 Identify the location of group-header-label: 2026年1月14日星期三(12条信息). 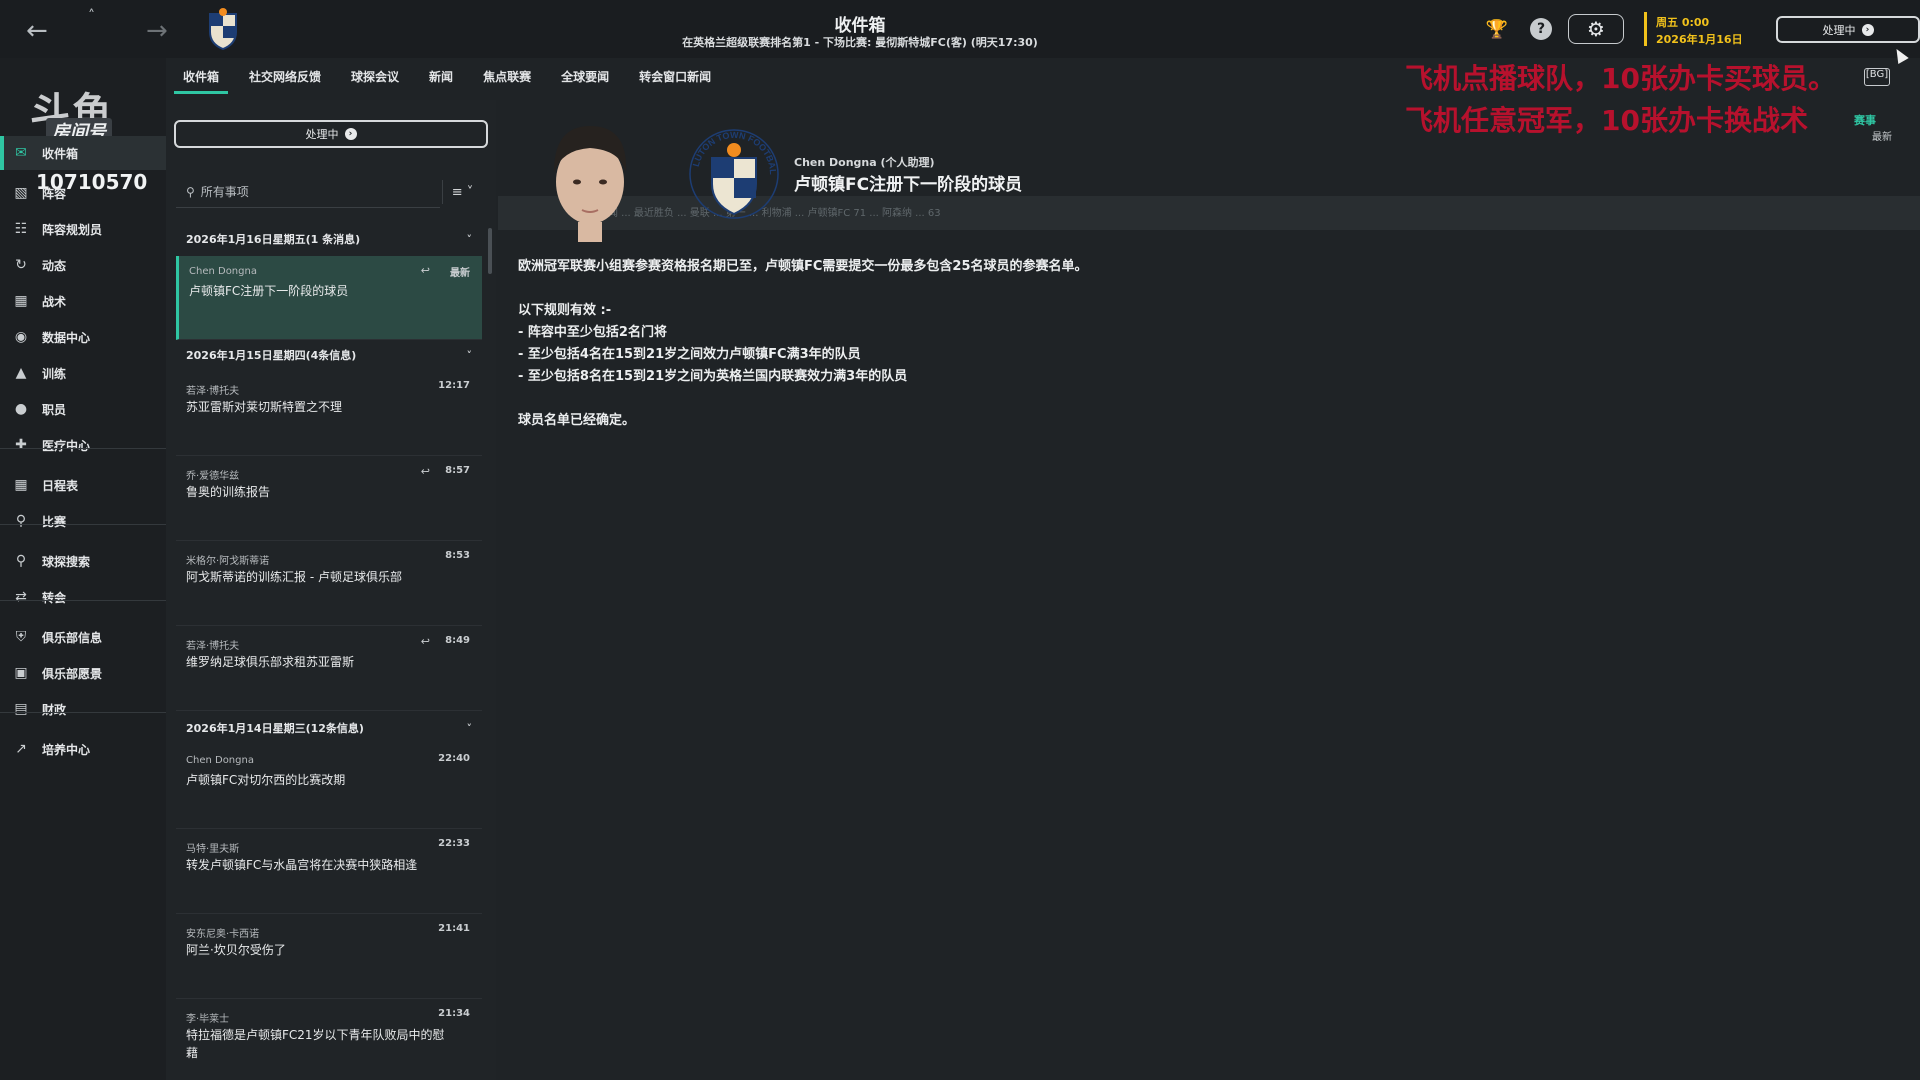
(275, 728).